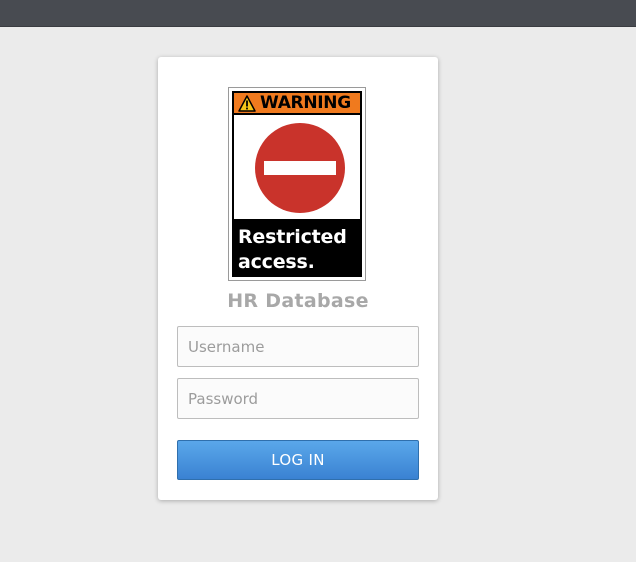  I want to click on warning-sign-header-text: WARNING, so click(305, 103).